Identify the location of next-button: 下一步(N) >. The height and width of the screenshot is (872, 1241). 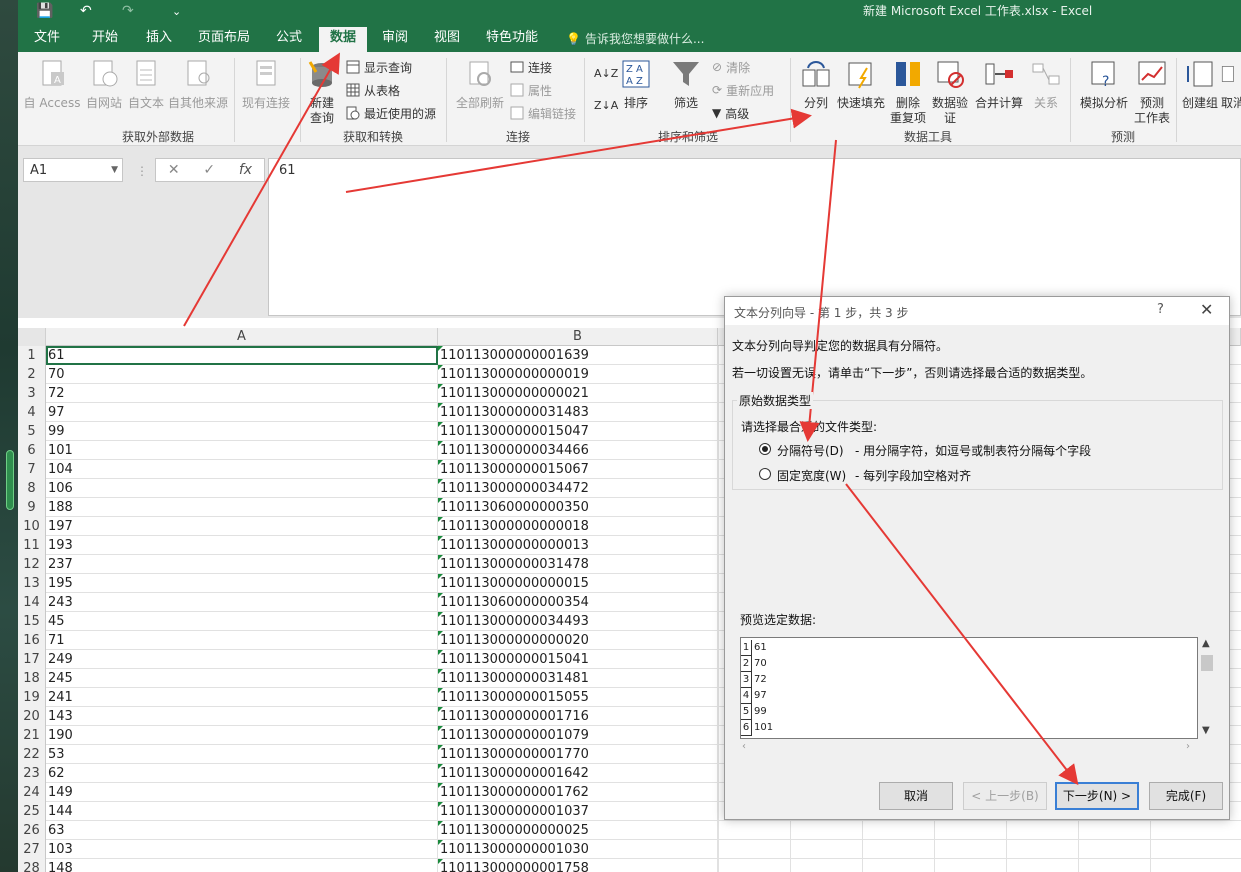
(1097, 796).